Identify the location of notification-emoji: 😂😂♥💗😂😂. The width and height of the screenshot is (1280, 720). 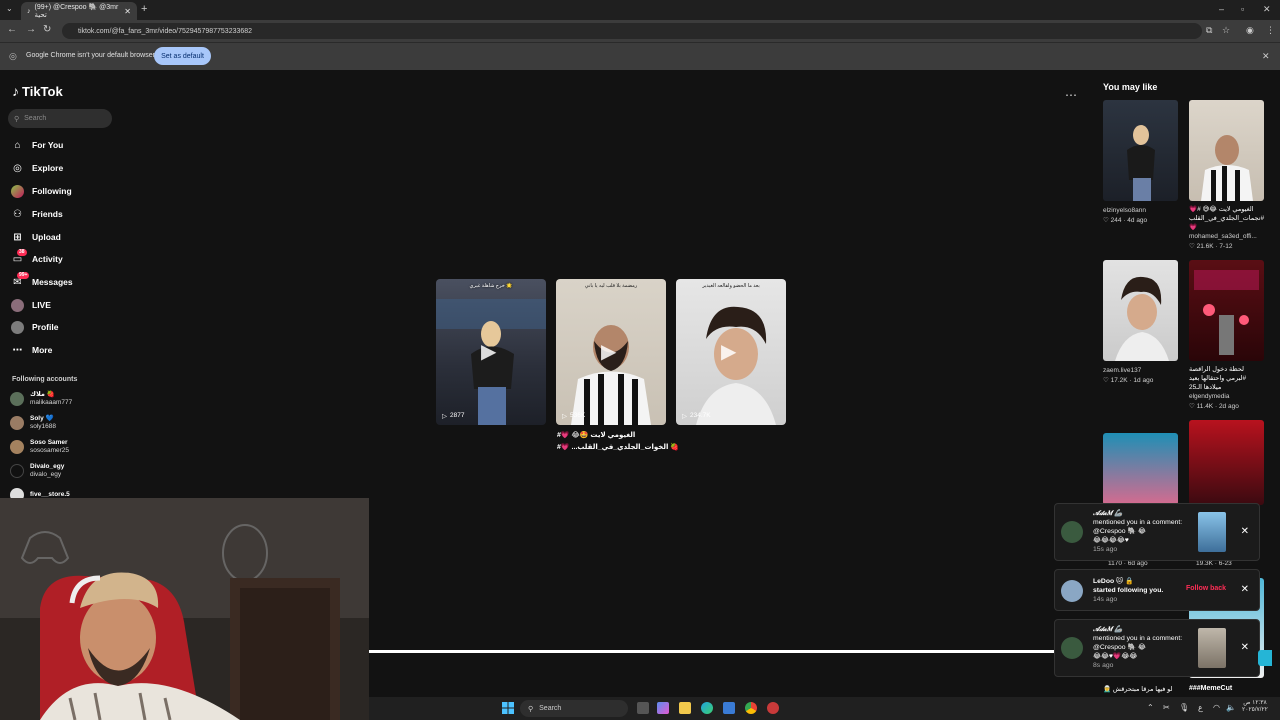
(1115, 656).